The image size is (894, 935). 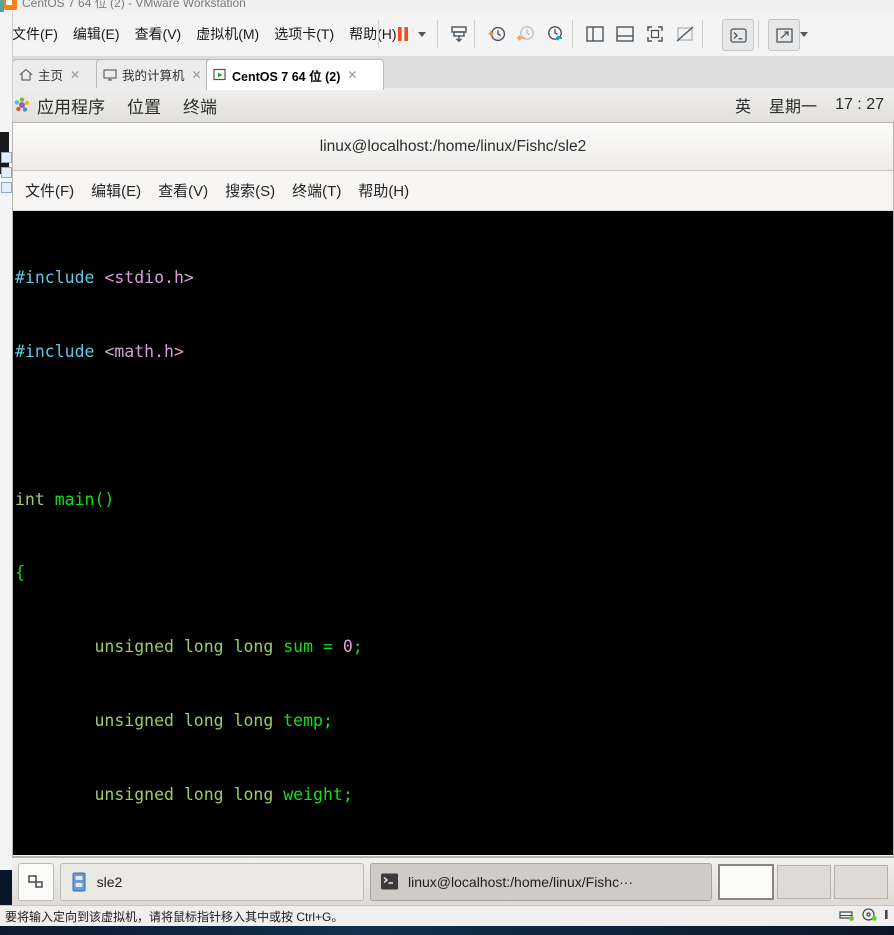 What do you see at coordinates (110, 74) in the screenshot?
I see `computer-icon` at bounding box center [110, 74].